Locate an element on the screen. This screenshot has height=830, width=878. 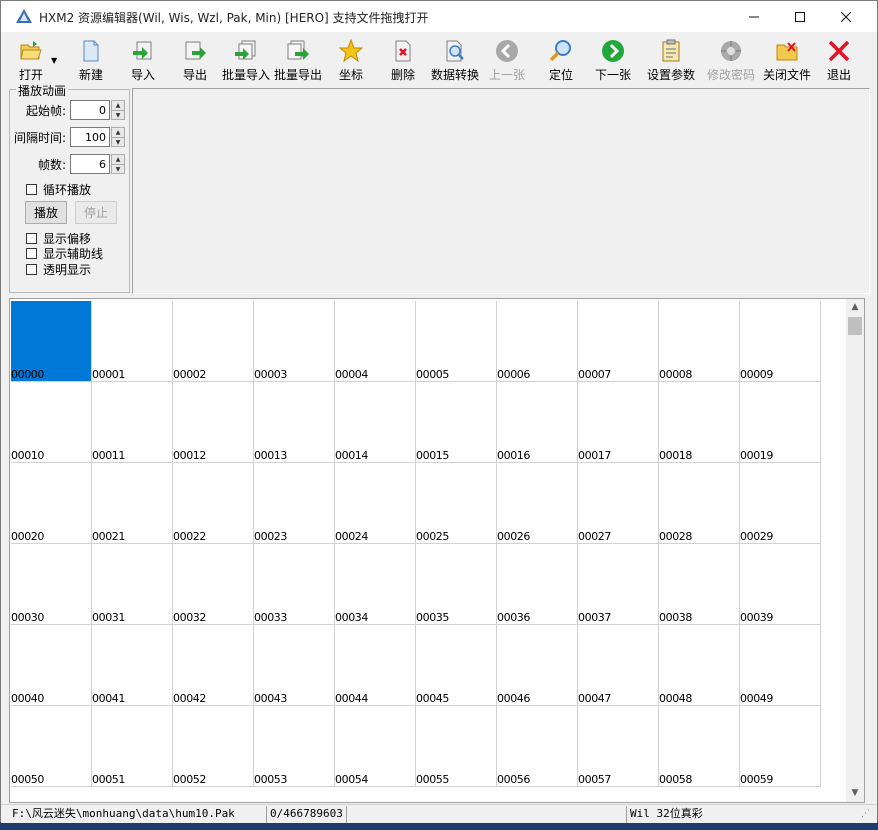
thumbnail-cell: 00051 is located at coordinates (132, 746).